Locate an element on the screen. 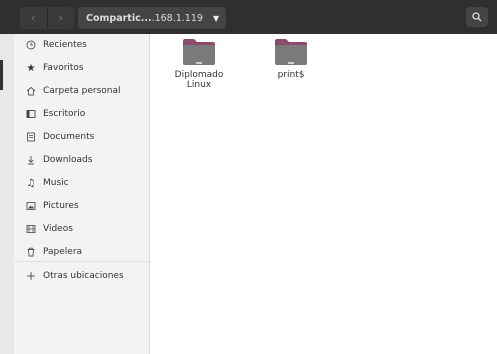 This screenshot has width=497, height=354. clock-icon is located at coordinates (31, 45).